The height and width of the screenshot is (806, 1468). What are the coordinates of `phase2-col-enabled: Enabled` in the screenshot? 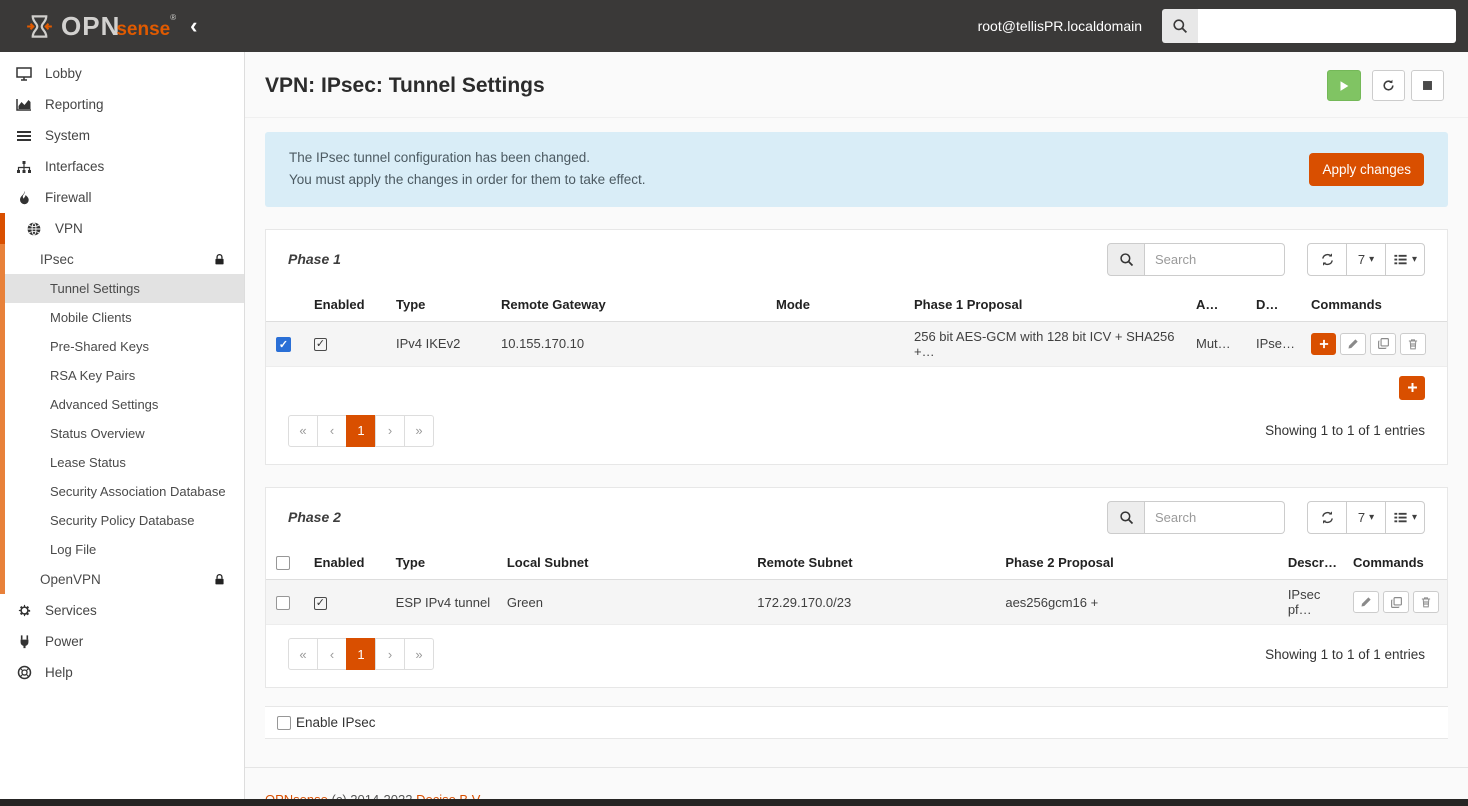 It's located at (346, 563).